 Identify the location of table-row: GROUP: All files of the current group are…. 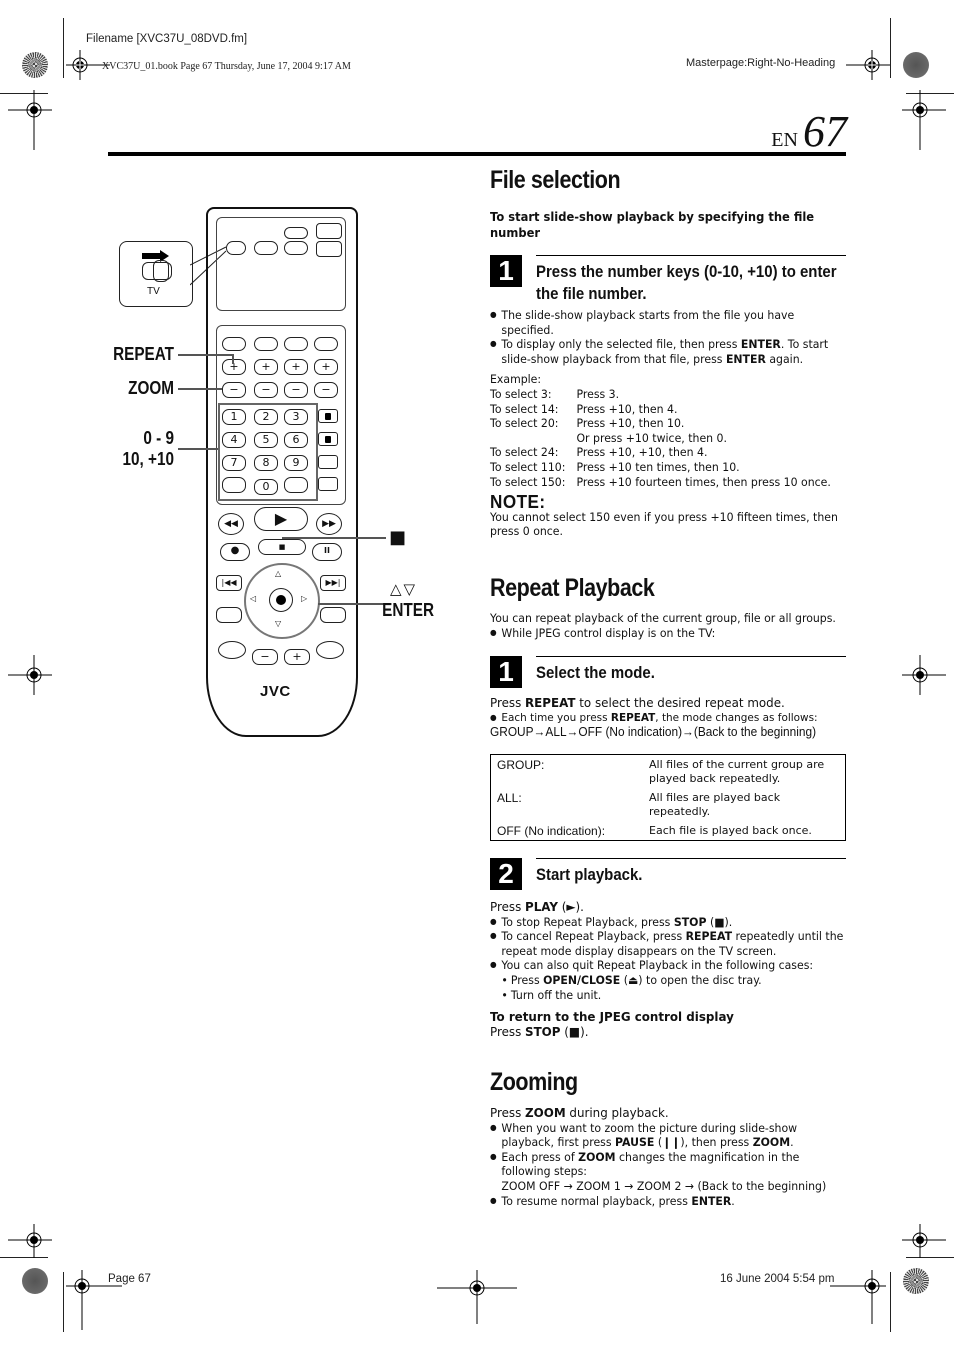
(668, 772).